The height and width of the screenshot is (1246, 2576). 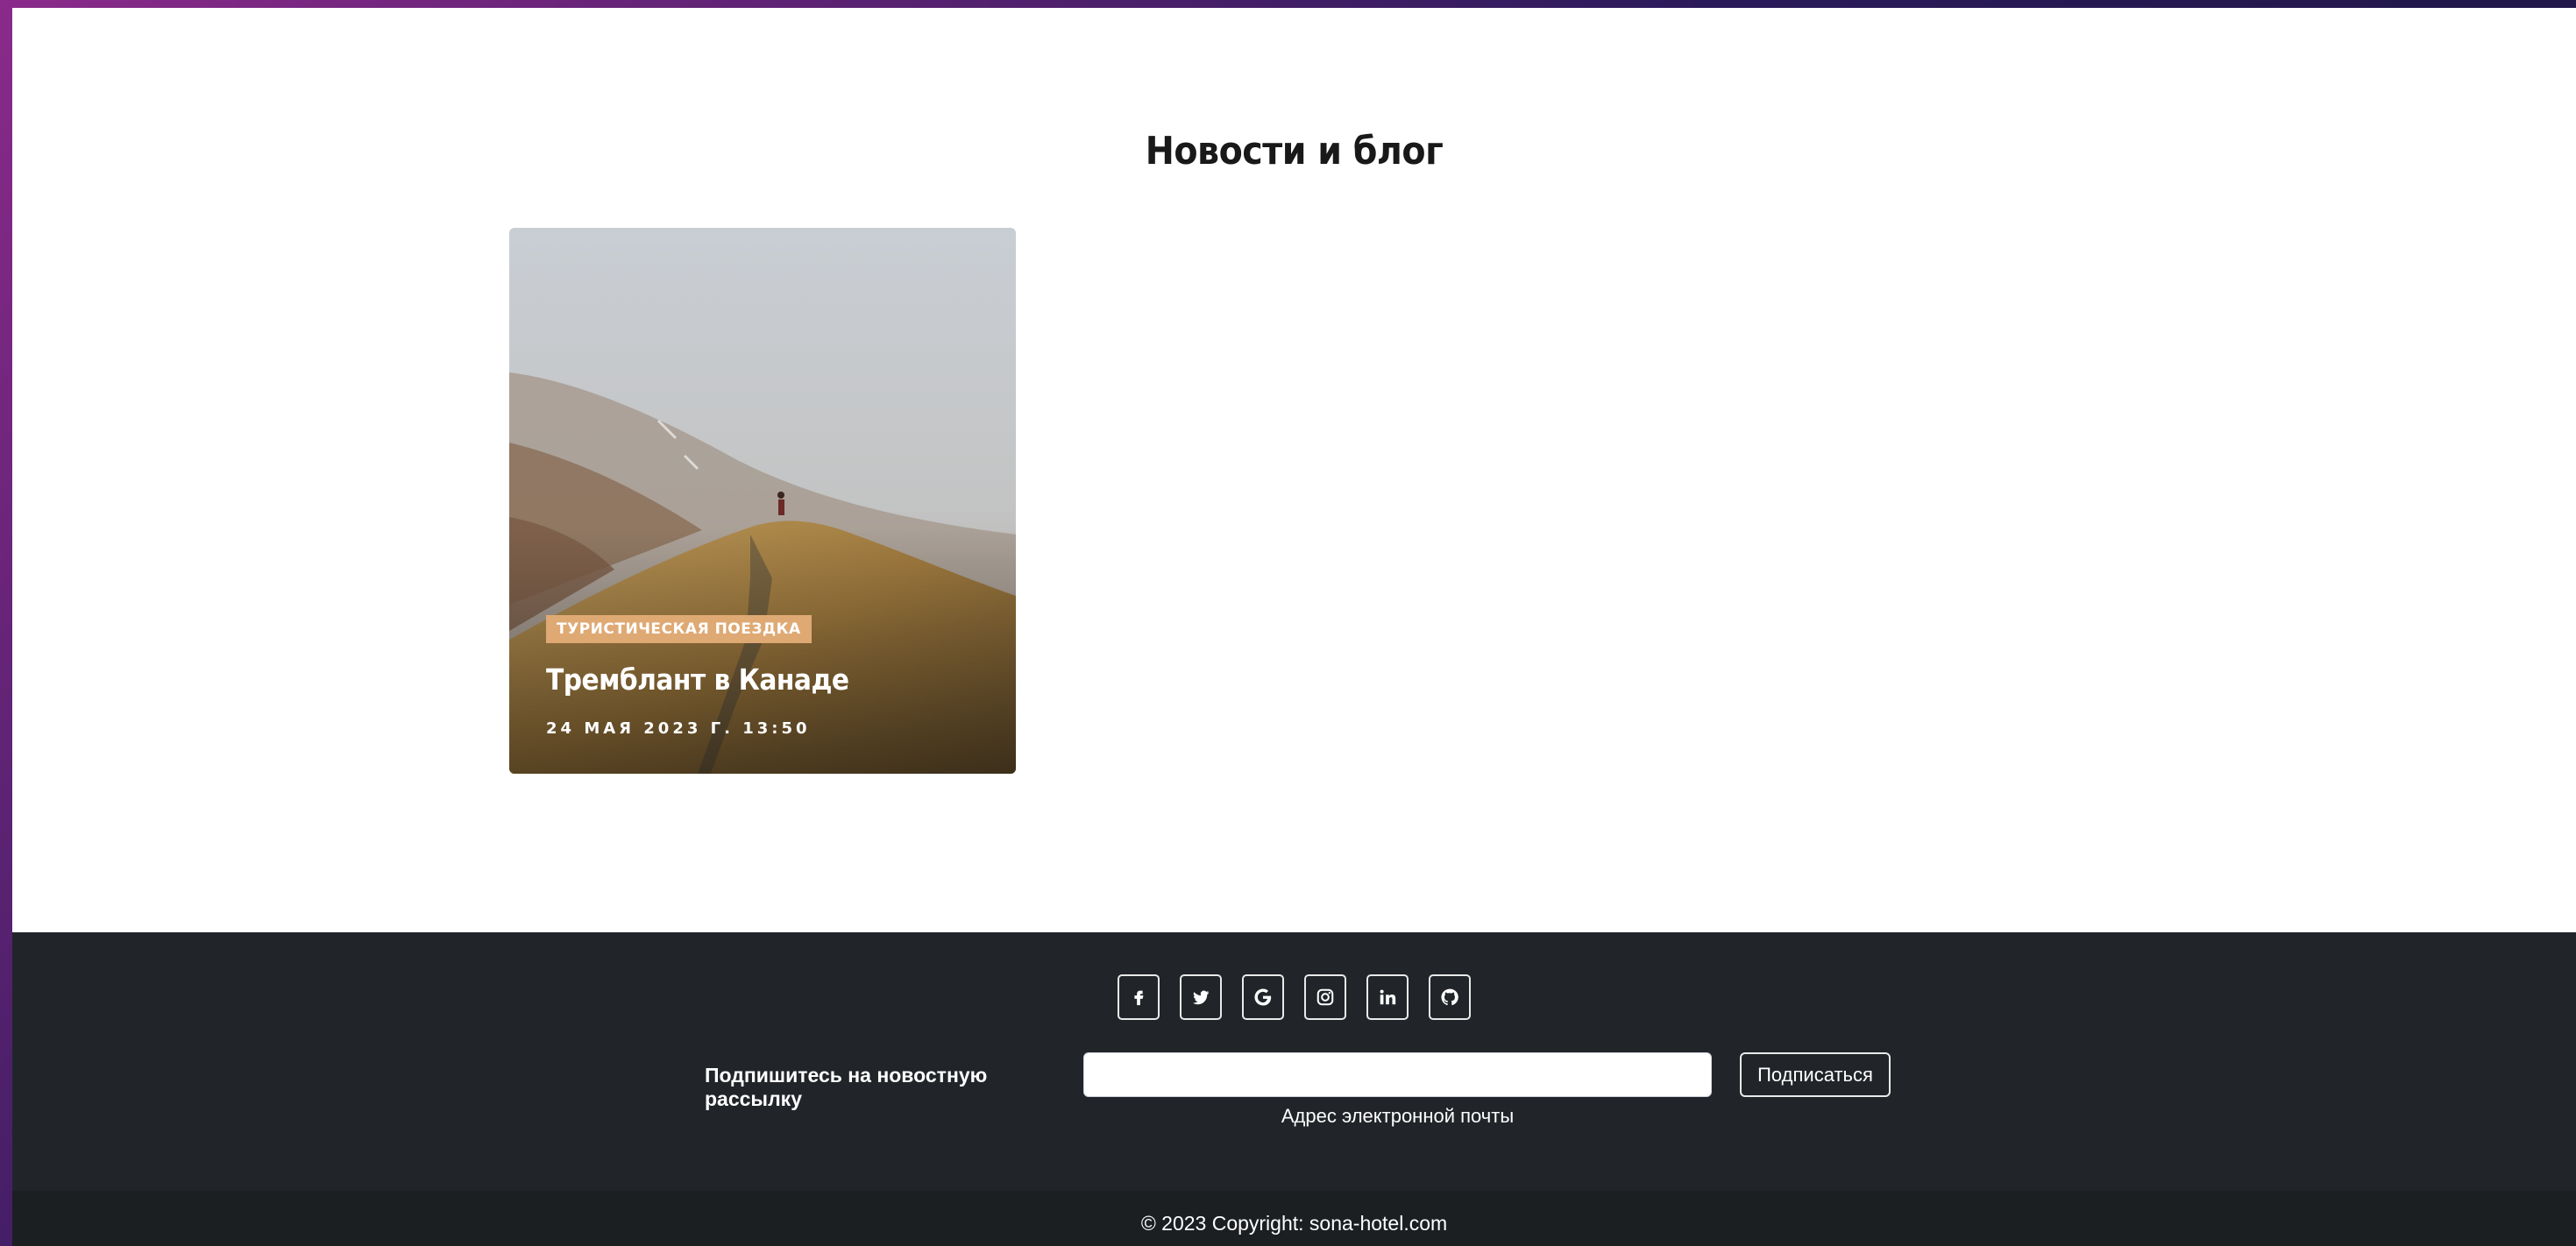 What do you see at coordinates (679, 629) in the screenshot?
I see `blog-card-tag: ТУРИСТИЧЕСКАЯ ПОЕЗДКА` at bounding box center [679, 629].